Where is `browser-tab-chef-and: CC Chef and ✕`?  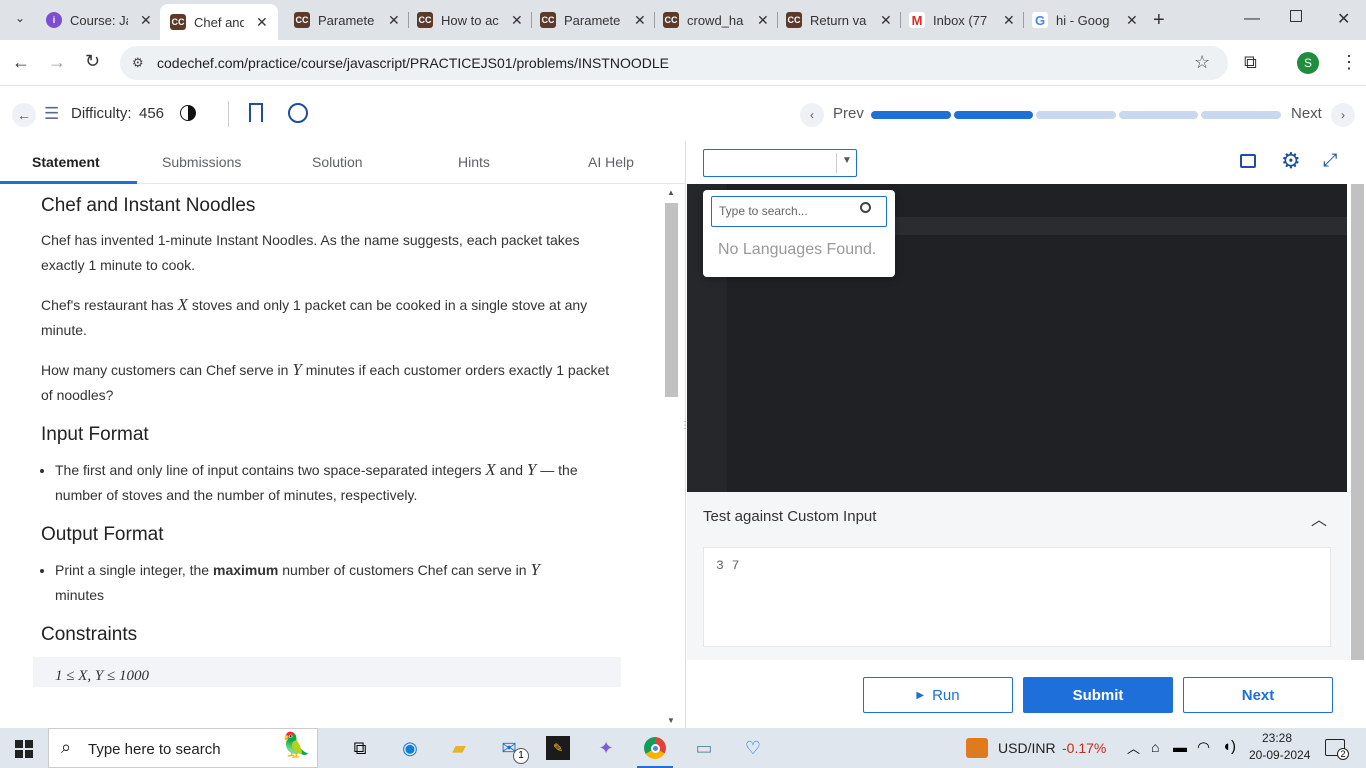
browser-tab-chef-and: CC Chef and ✕ is located at coordinates (219, 22).